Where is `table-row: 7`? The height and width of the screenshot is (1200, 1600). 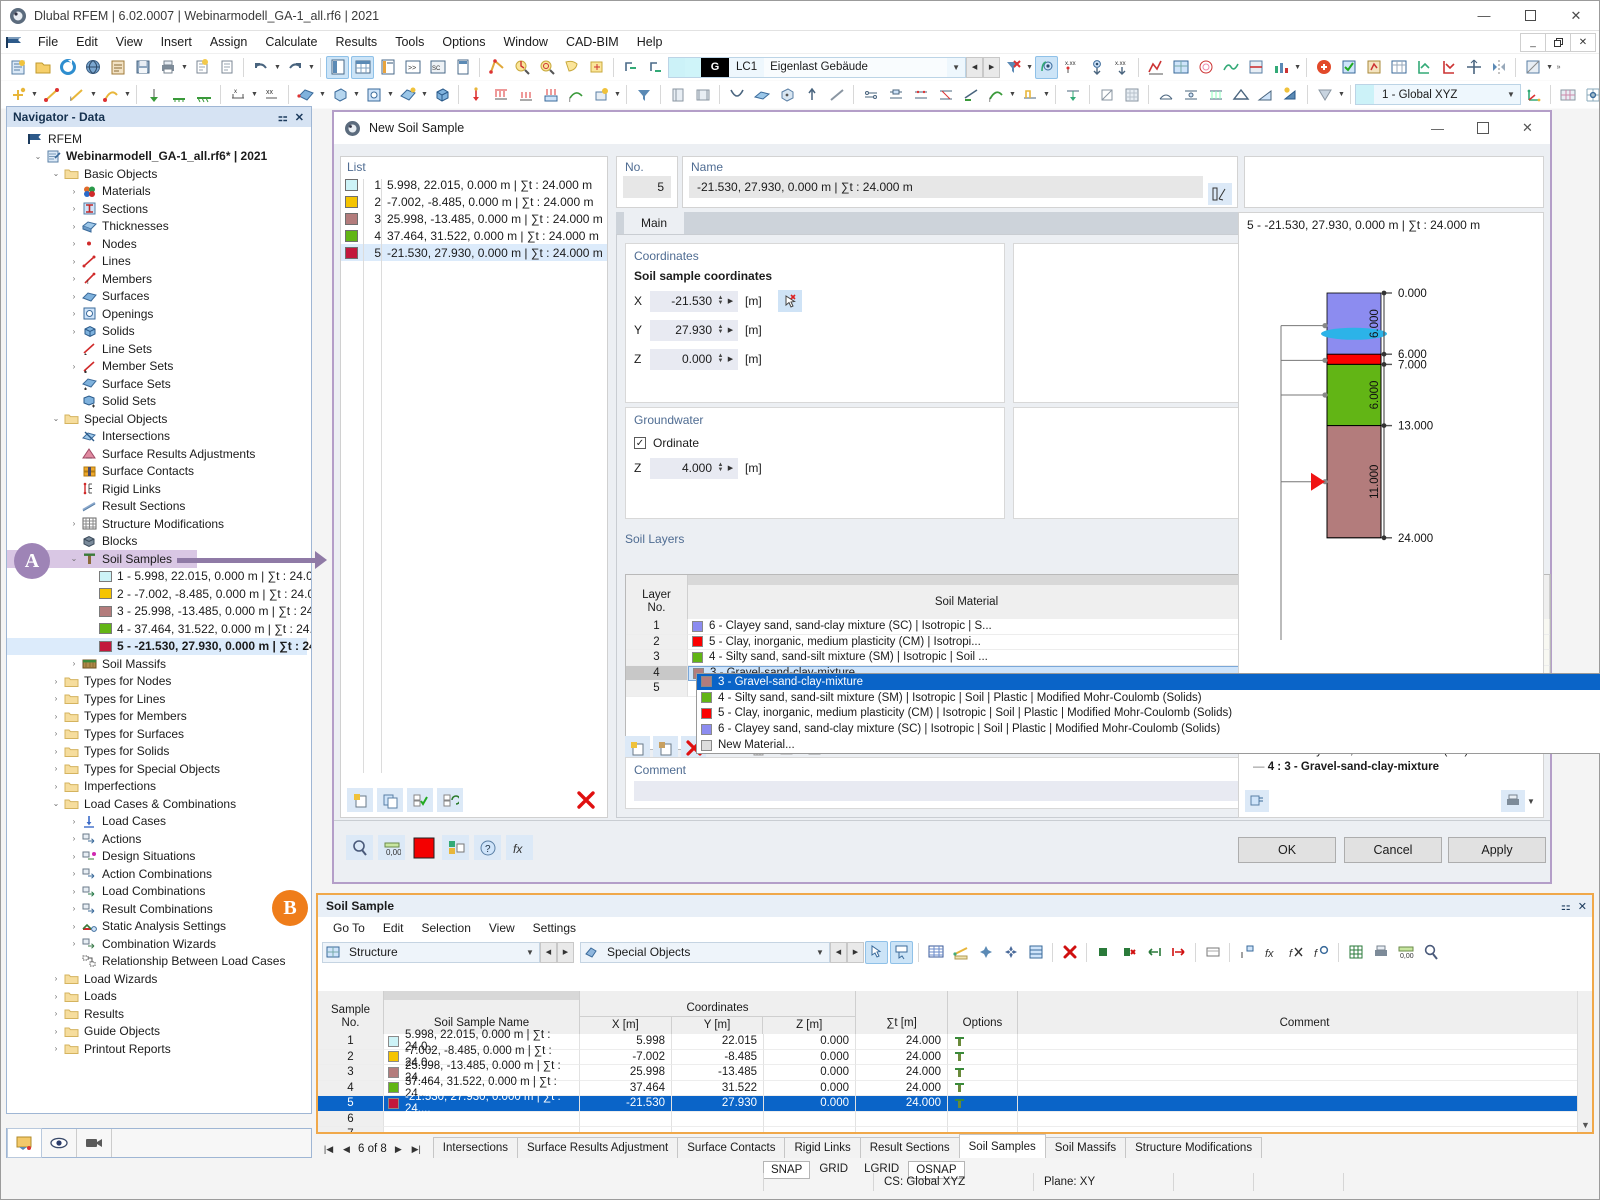 table-row: 7 is located at coordinates (955, 1129).